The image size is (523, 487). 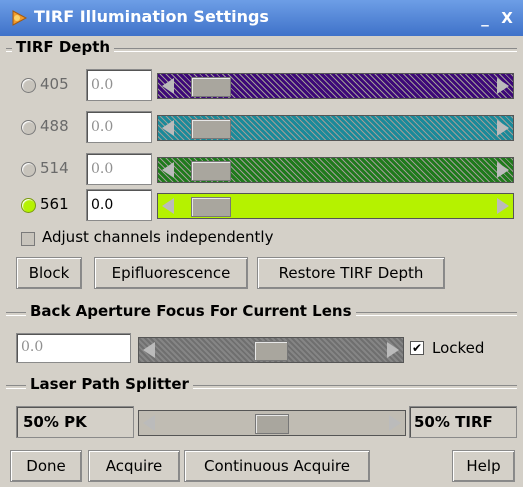 I want to click on adjust-independently-label: Adjust channels independently, so click(x=158, y=237).